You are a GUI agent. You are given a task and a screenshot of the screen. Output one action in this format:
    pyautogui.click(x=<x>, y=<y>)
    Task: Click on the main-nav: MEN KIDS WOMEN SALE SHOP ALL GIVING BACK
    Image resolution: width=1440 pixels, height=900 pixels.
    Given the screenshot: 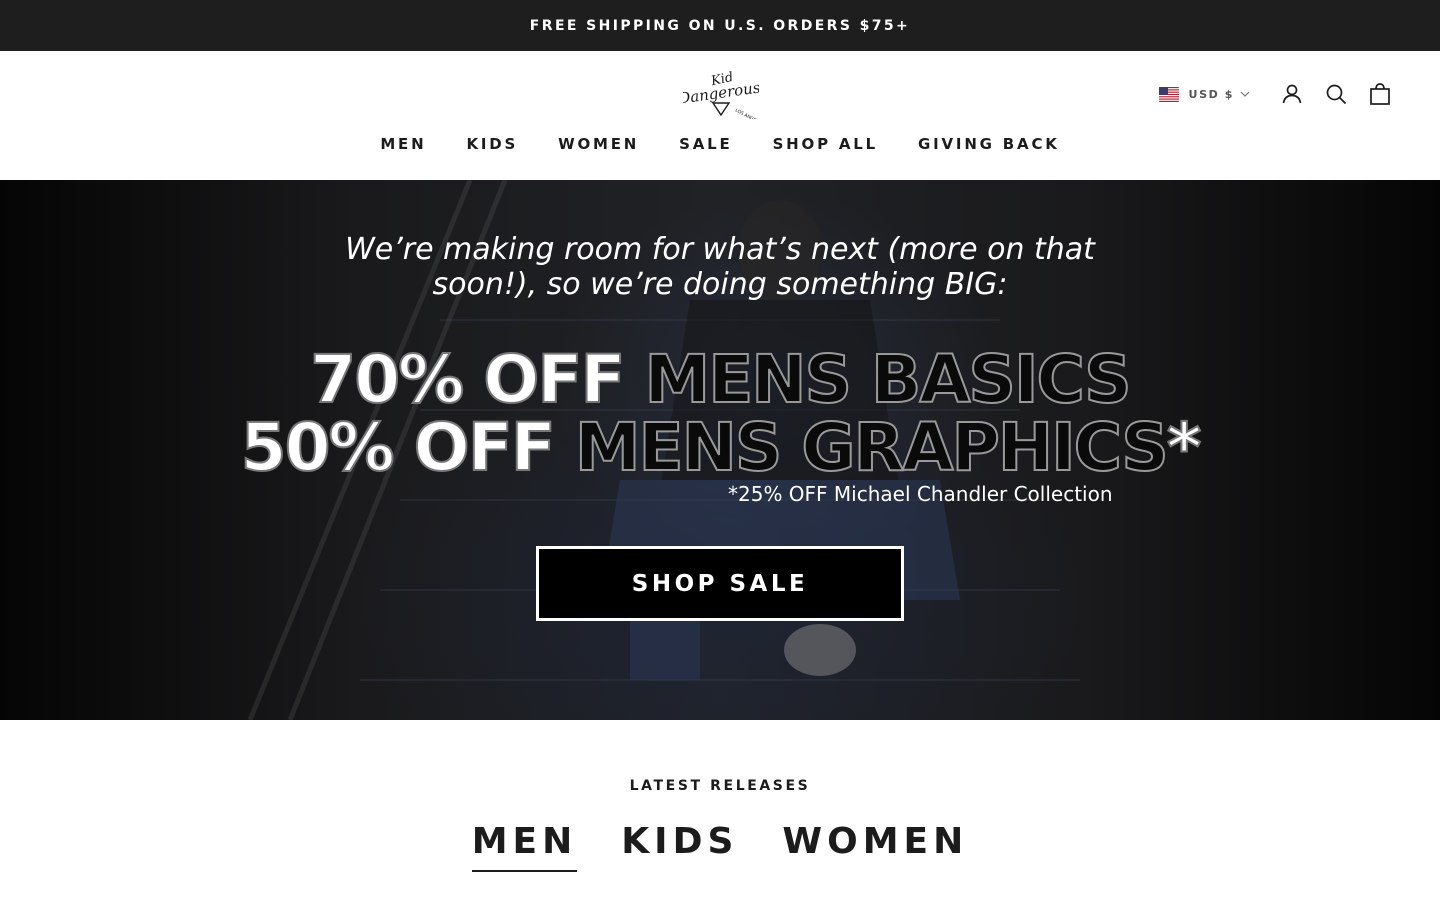 What is the action you would take?
    pyautogui.click(x=720, y=144)
    